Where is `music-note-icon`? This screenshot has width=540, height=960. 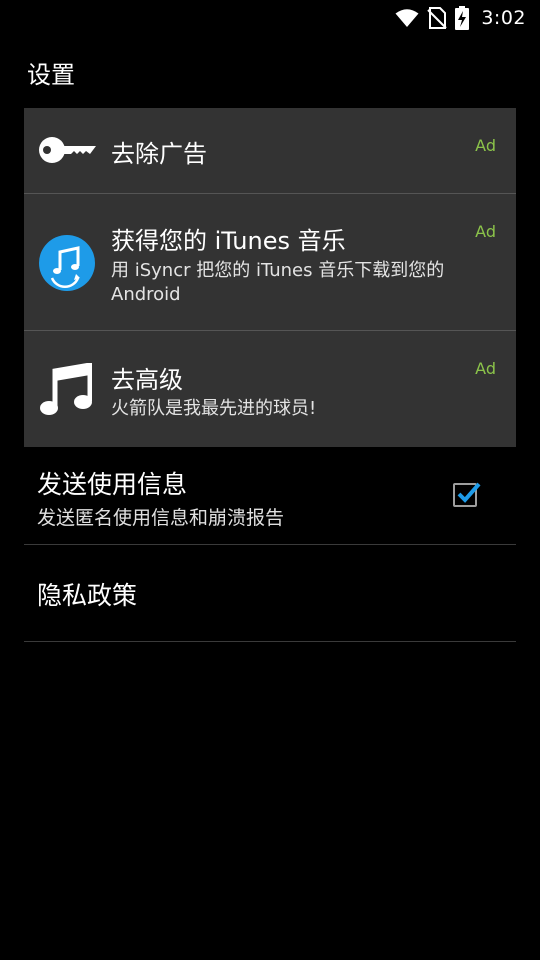 music-note-icon is located at coordinates (66, 390).